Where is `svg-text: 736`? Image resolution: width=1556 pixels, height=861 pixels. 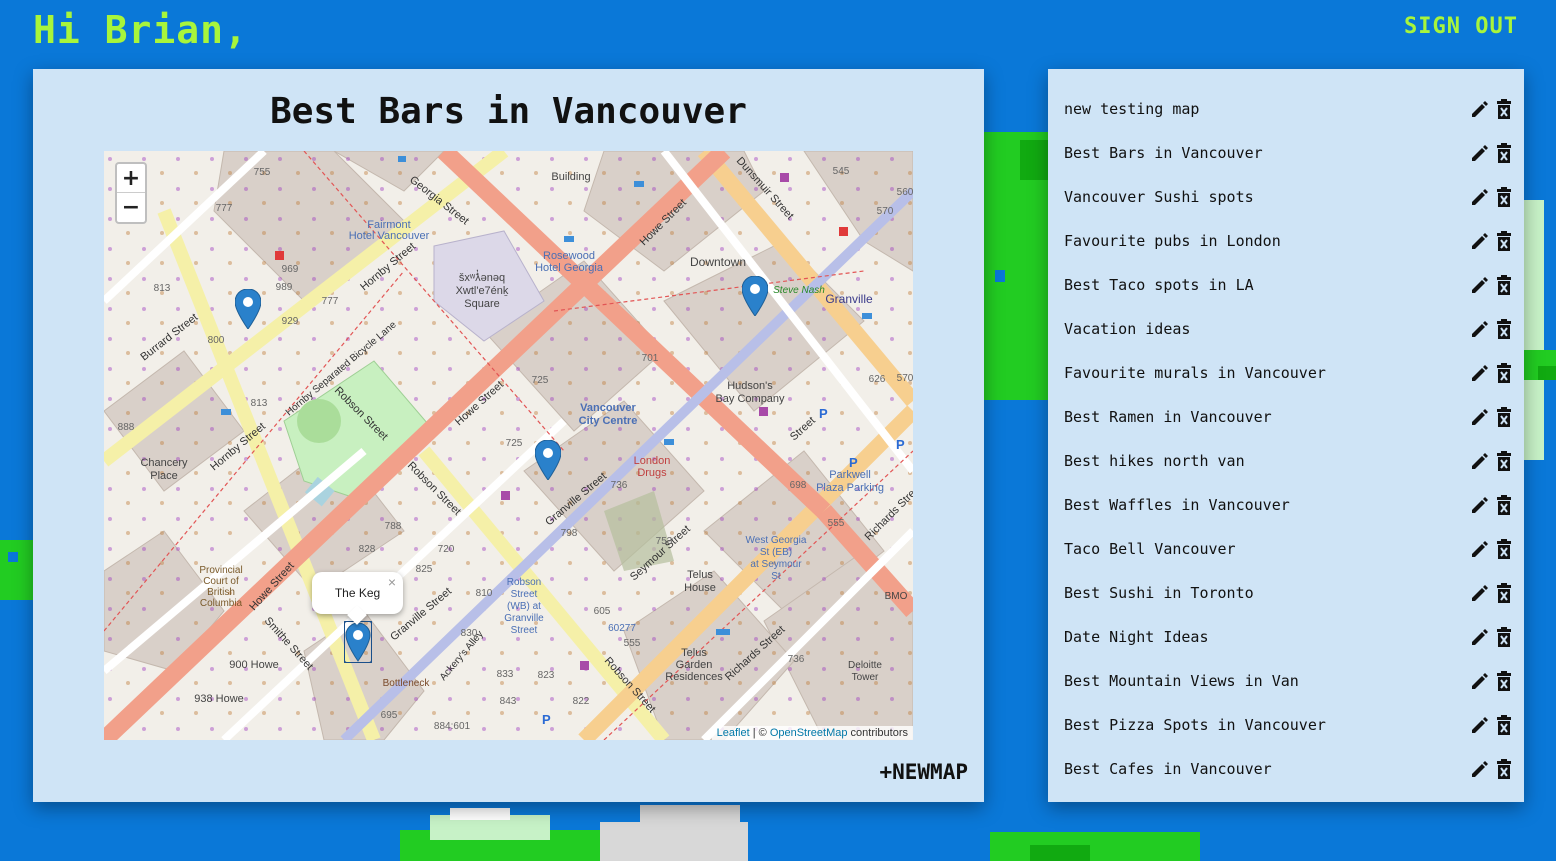
svg-text: 736 is located at coordinates (796, 659).